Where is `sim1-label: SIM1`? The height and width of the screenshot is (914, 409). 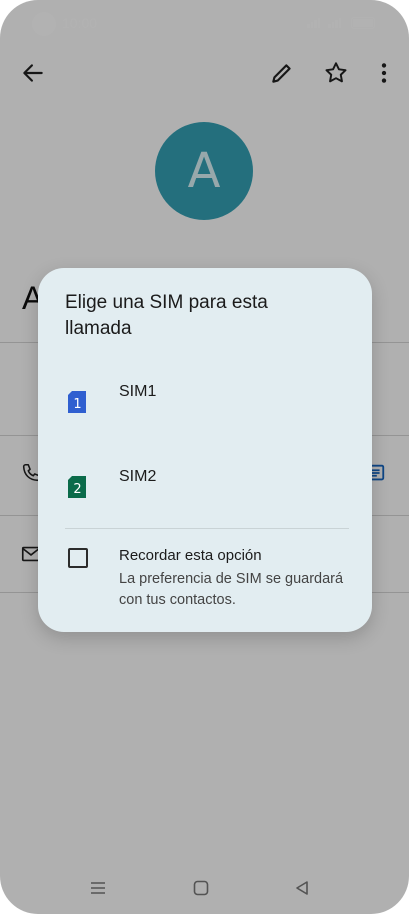
sim1-label: SIM1 is located at coordinates (138, 391).